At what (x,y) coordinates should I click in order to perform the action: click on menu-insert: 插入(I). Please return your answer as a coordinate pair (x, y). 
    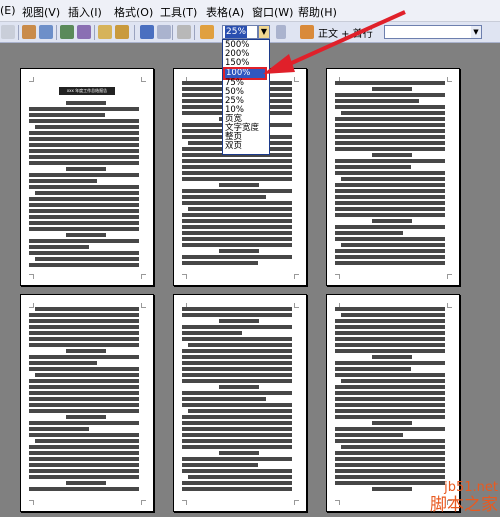
    Looking at the image, I should click on (85, 12).